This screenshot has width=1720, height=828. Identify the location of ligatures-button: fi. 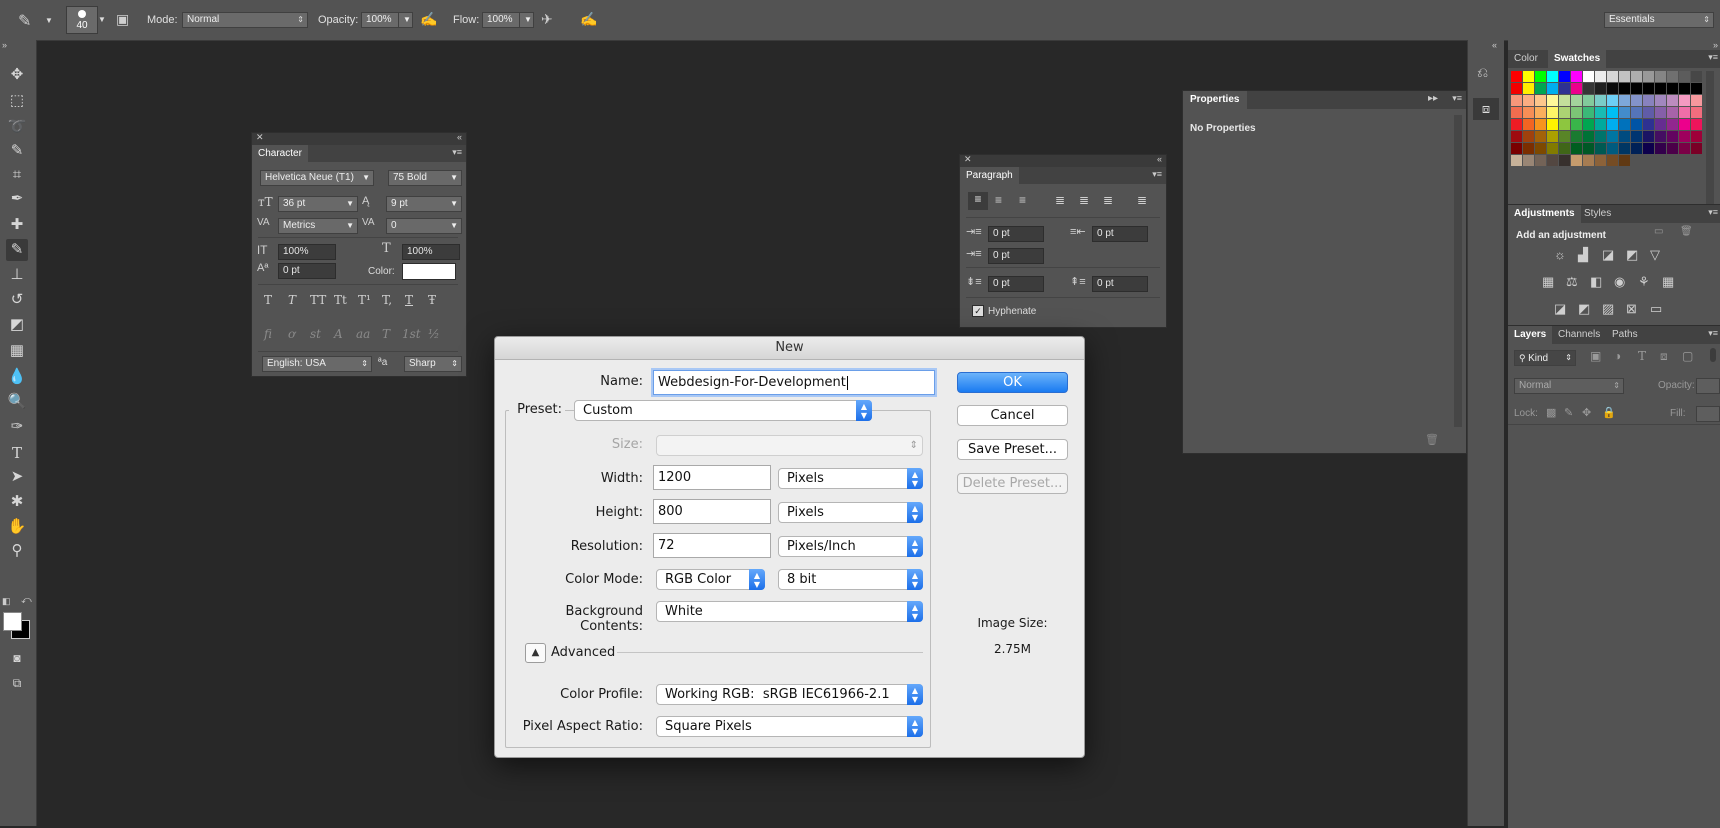
(268, 334).